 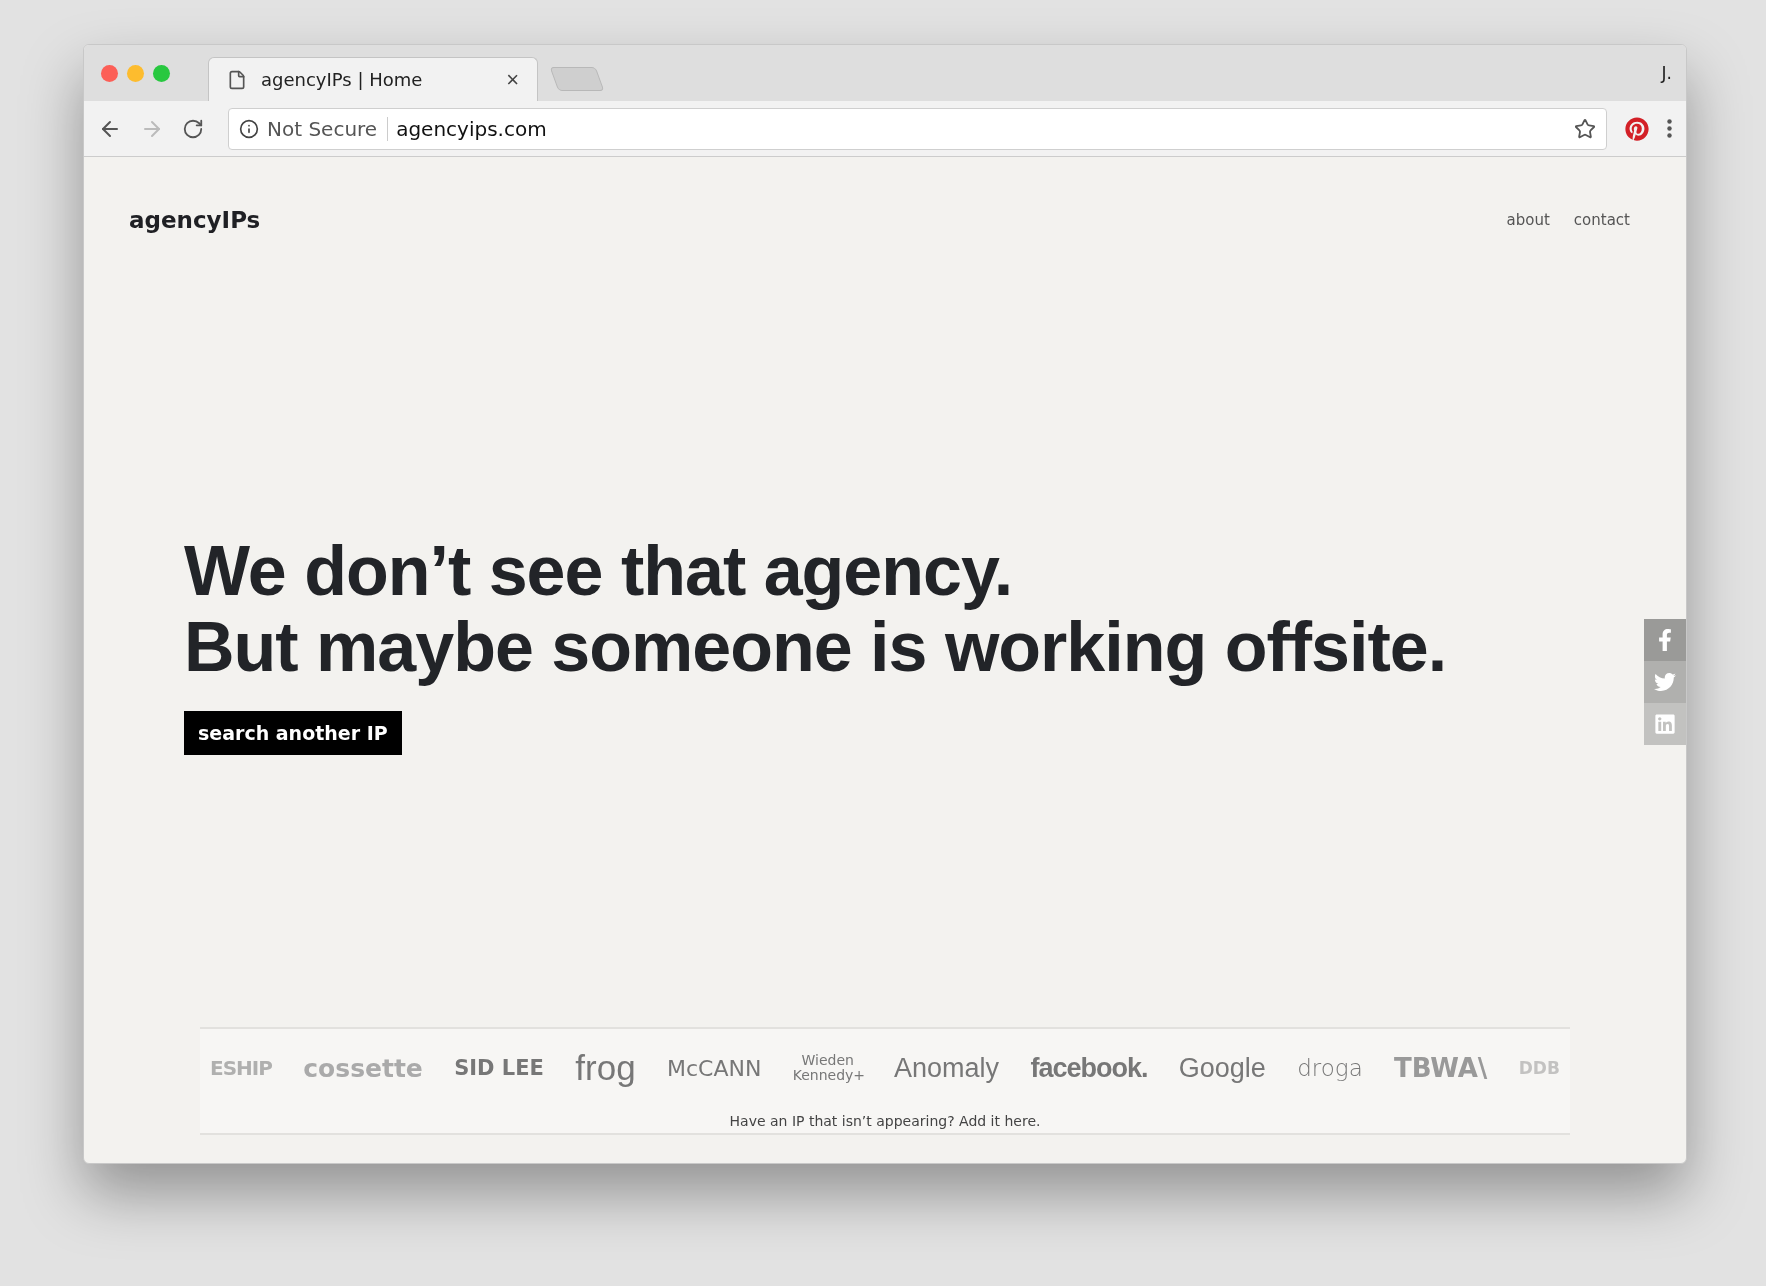 I want to click on agency-logo: TBWA\, so click(x=1441, y=1068).